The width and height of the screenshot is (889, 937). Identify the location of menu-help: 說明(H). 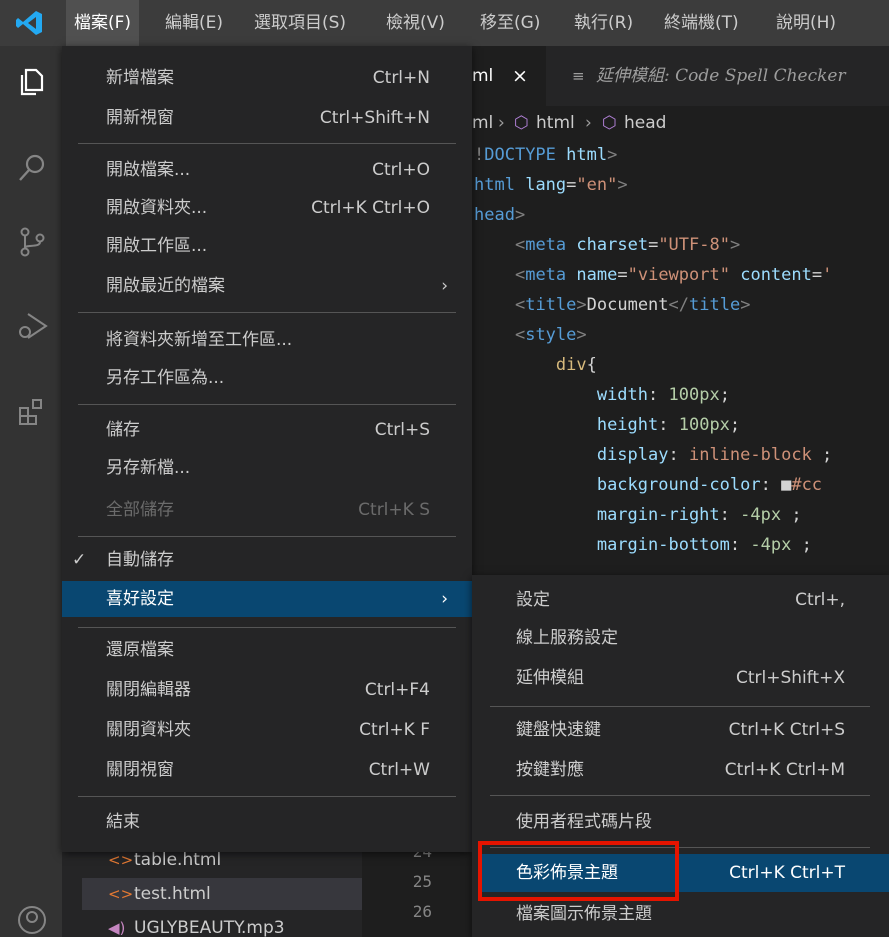
(806, 23).